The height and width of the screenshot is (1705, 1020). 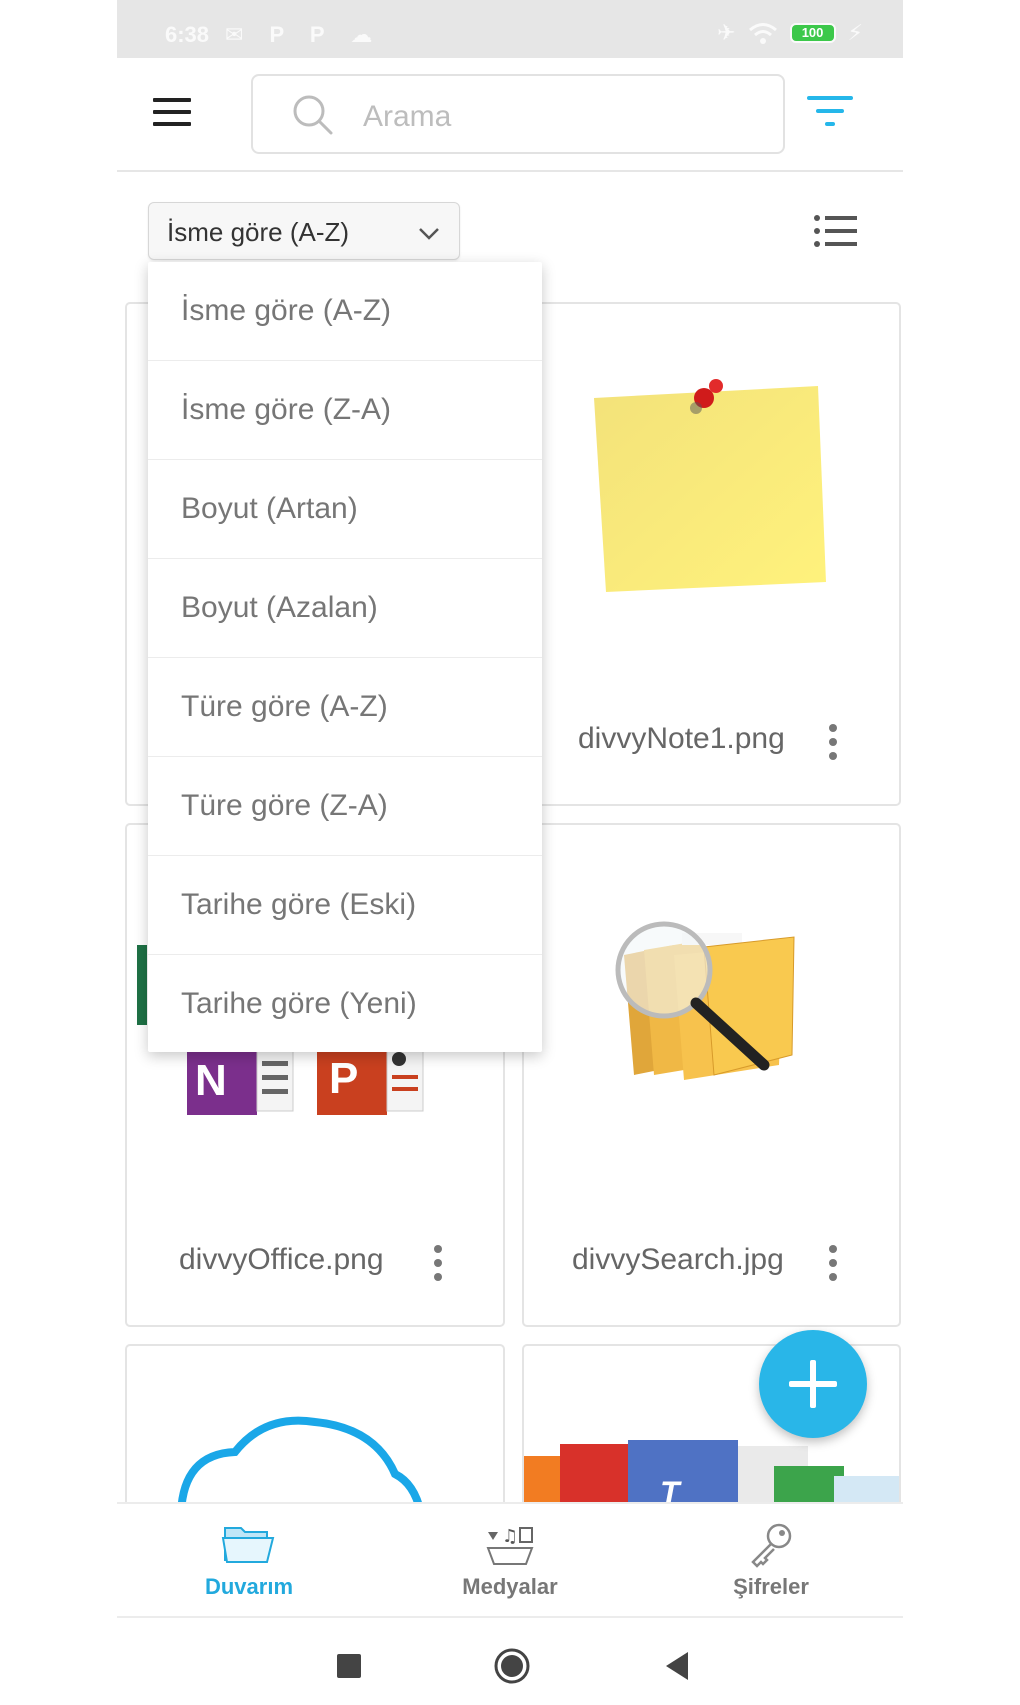 I want to click on sort-option-label: İsme göre (A-Z), so click(x=286, y=310).